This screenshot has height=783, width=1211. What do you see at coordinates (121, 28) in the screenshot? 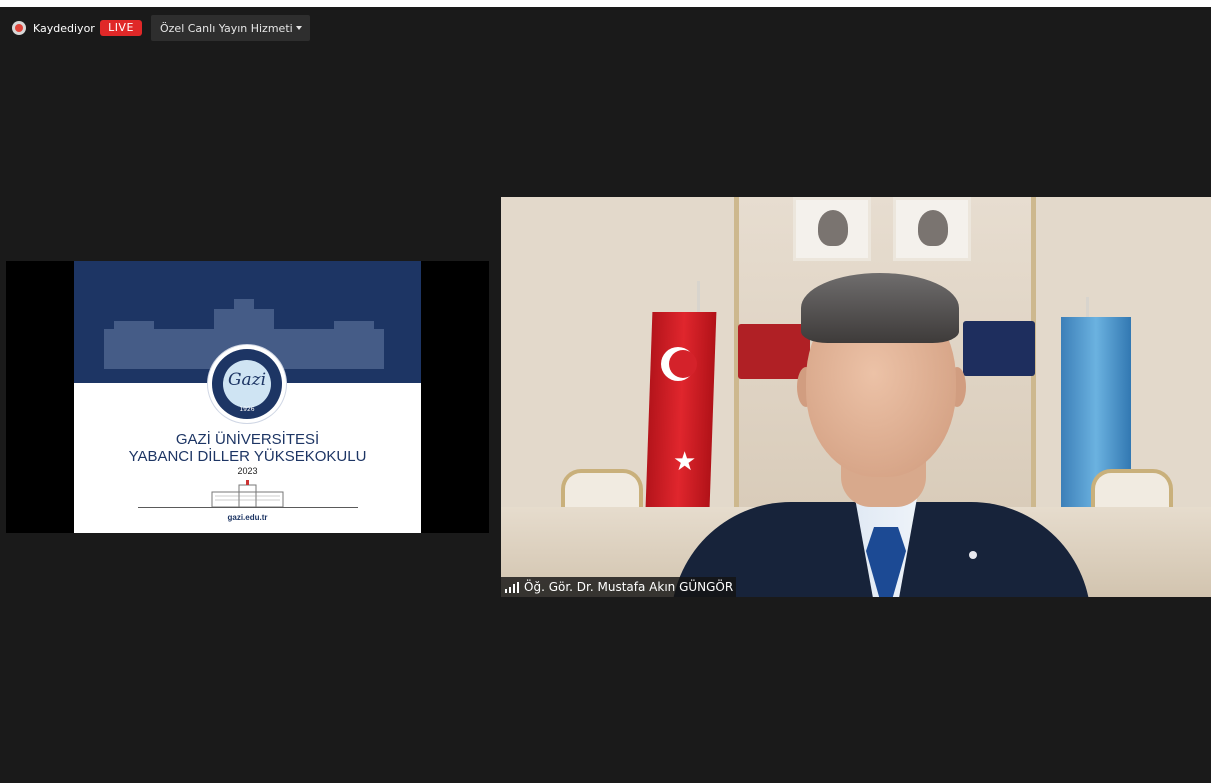
I see `live-badge: LIVE` at bounding box center [121, 28].